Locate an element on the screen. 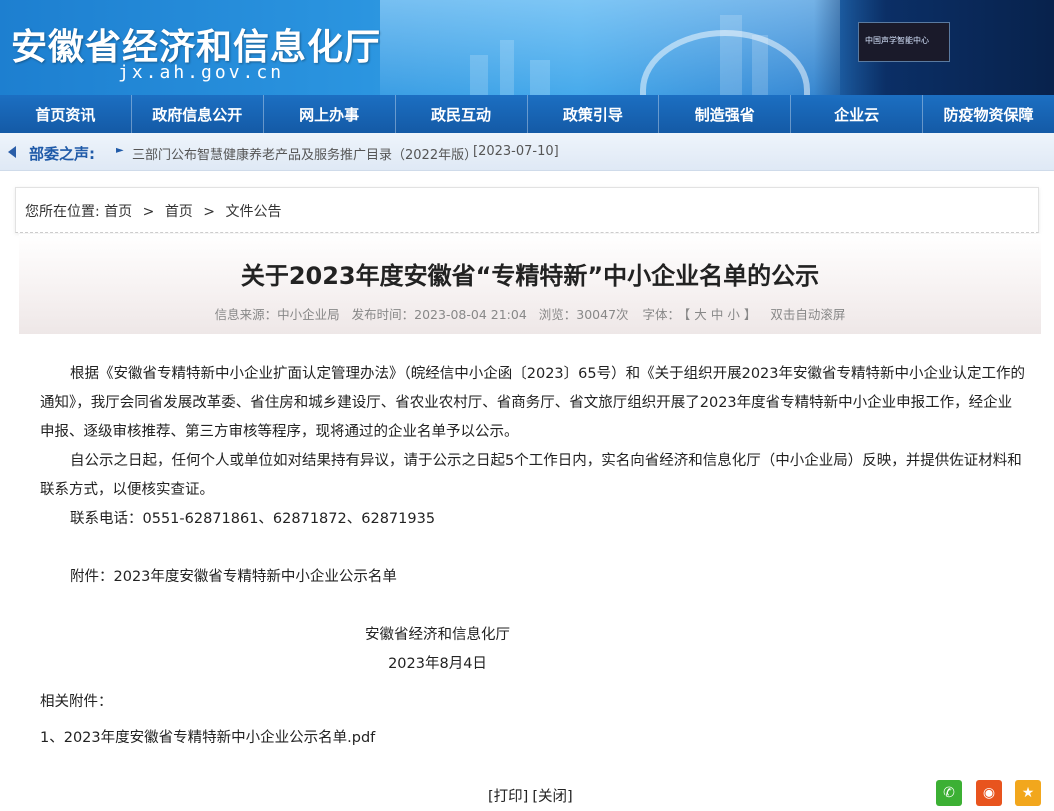 The image size is (1054, 811). font-size-controls: 字体：【大中小】 is located at coordinates (700, 314).